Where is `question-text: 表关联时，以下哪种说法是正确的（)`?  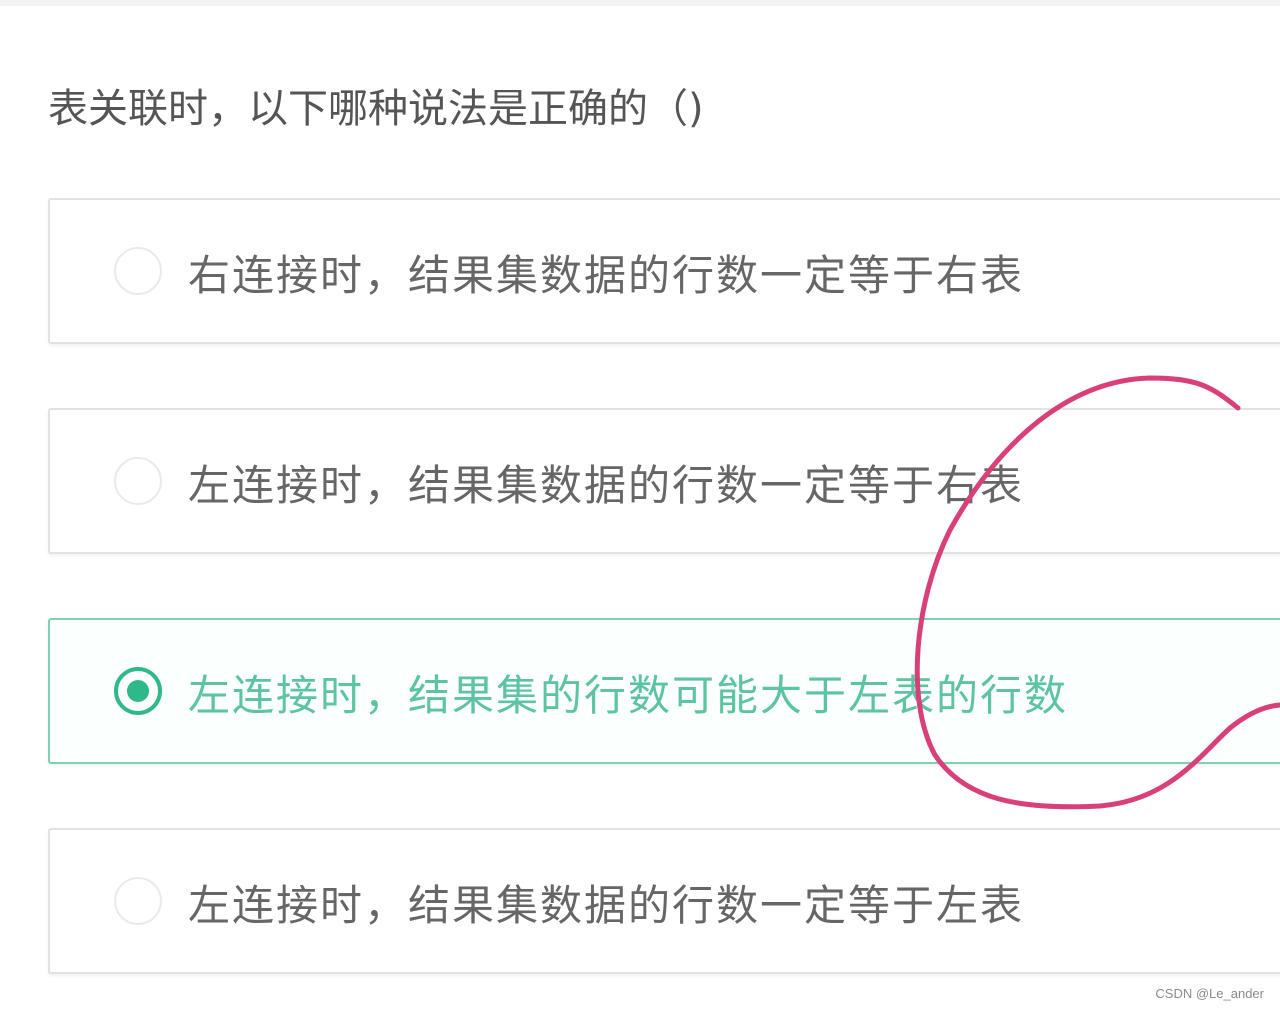 question-text: 表关联时，以下哪种说法是正确的（) is located at coordinates (376, 109).